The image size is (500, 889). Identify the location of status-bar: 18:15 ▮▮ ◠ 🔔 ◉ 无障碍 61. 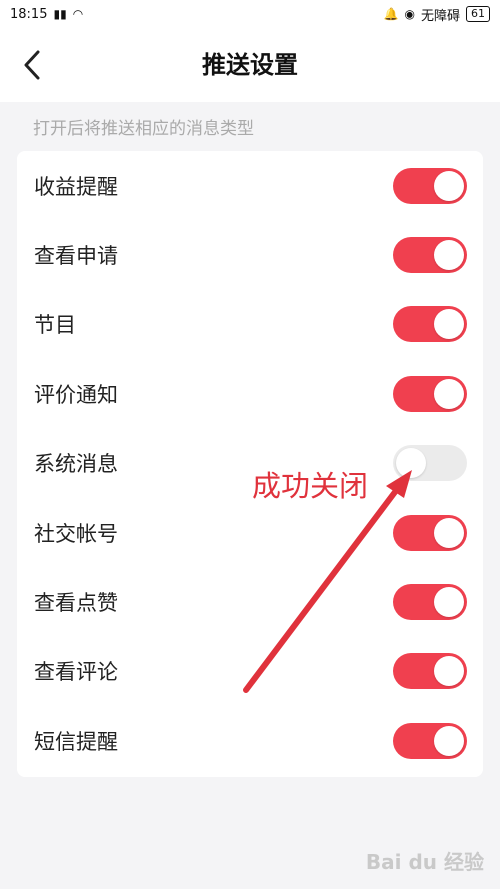
(250, 14).